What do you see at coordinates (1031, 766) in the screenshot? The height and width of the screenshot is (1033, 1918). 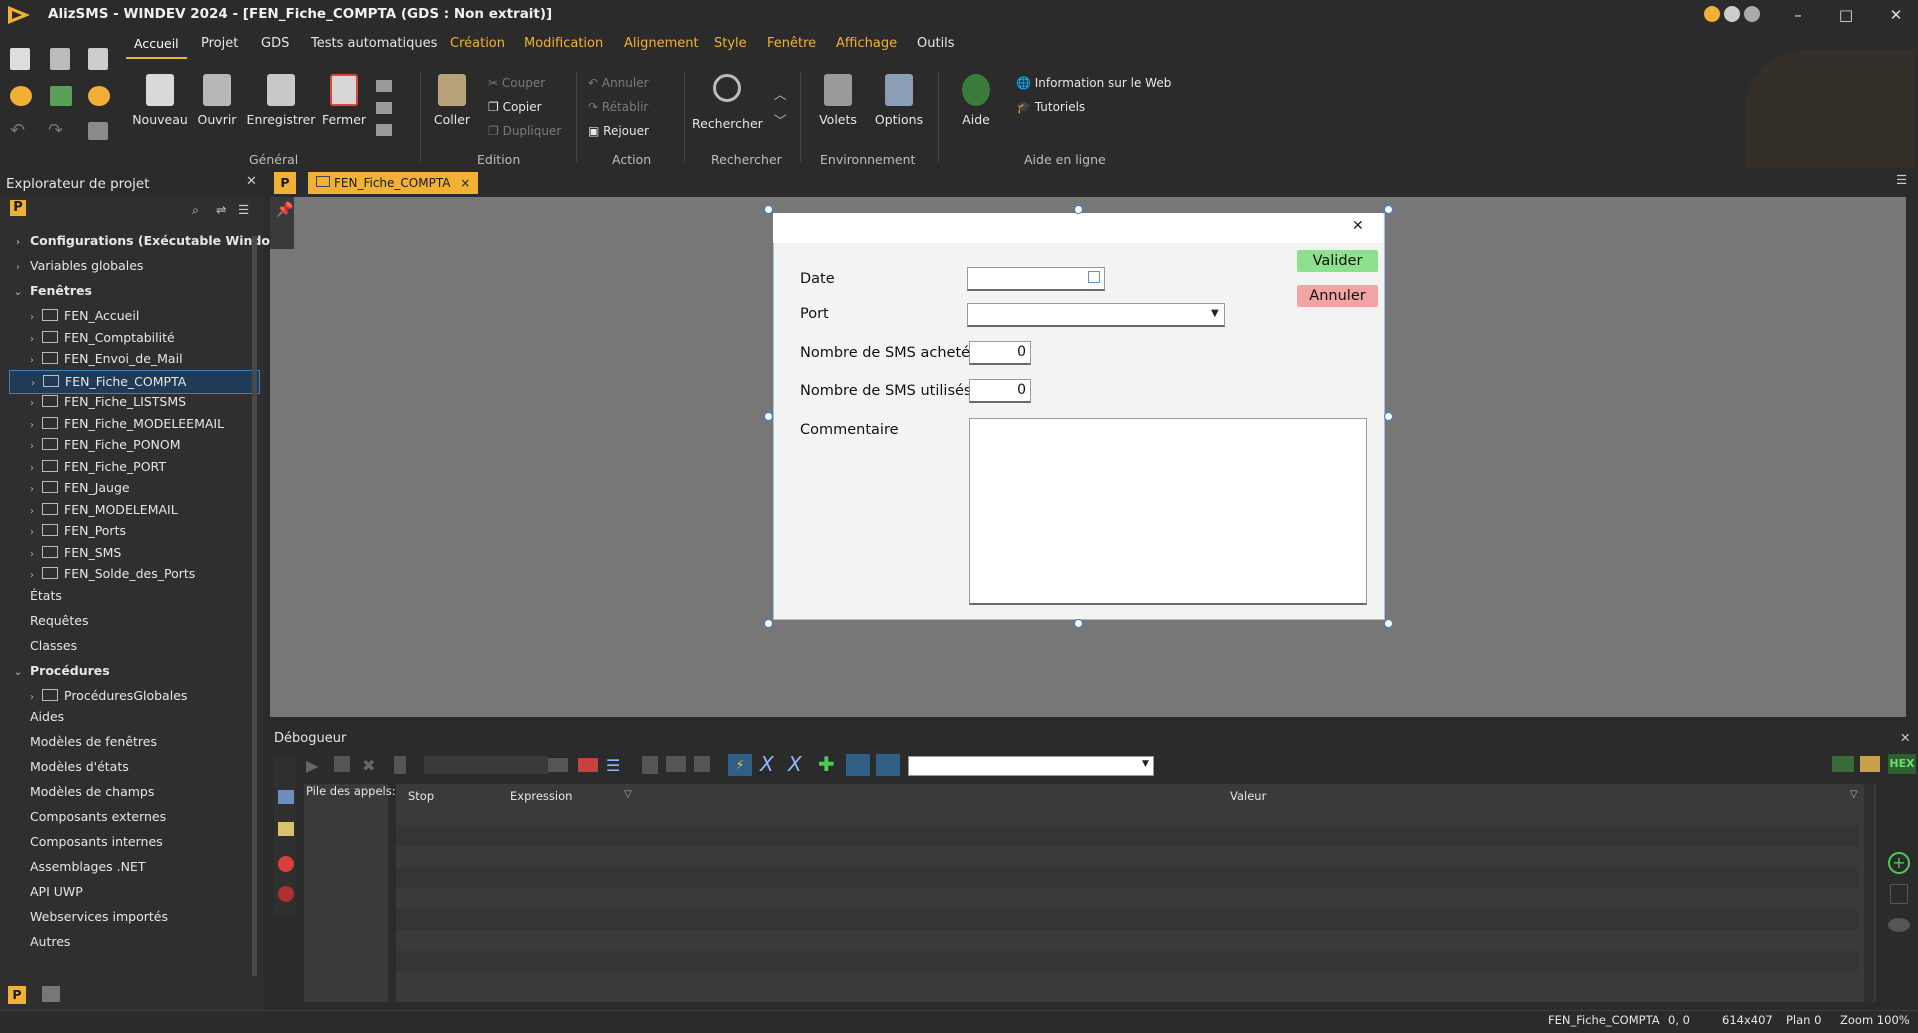 I see `debugger-combo` at bounding box center [1031, 766].